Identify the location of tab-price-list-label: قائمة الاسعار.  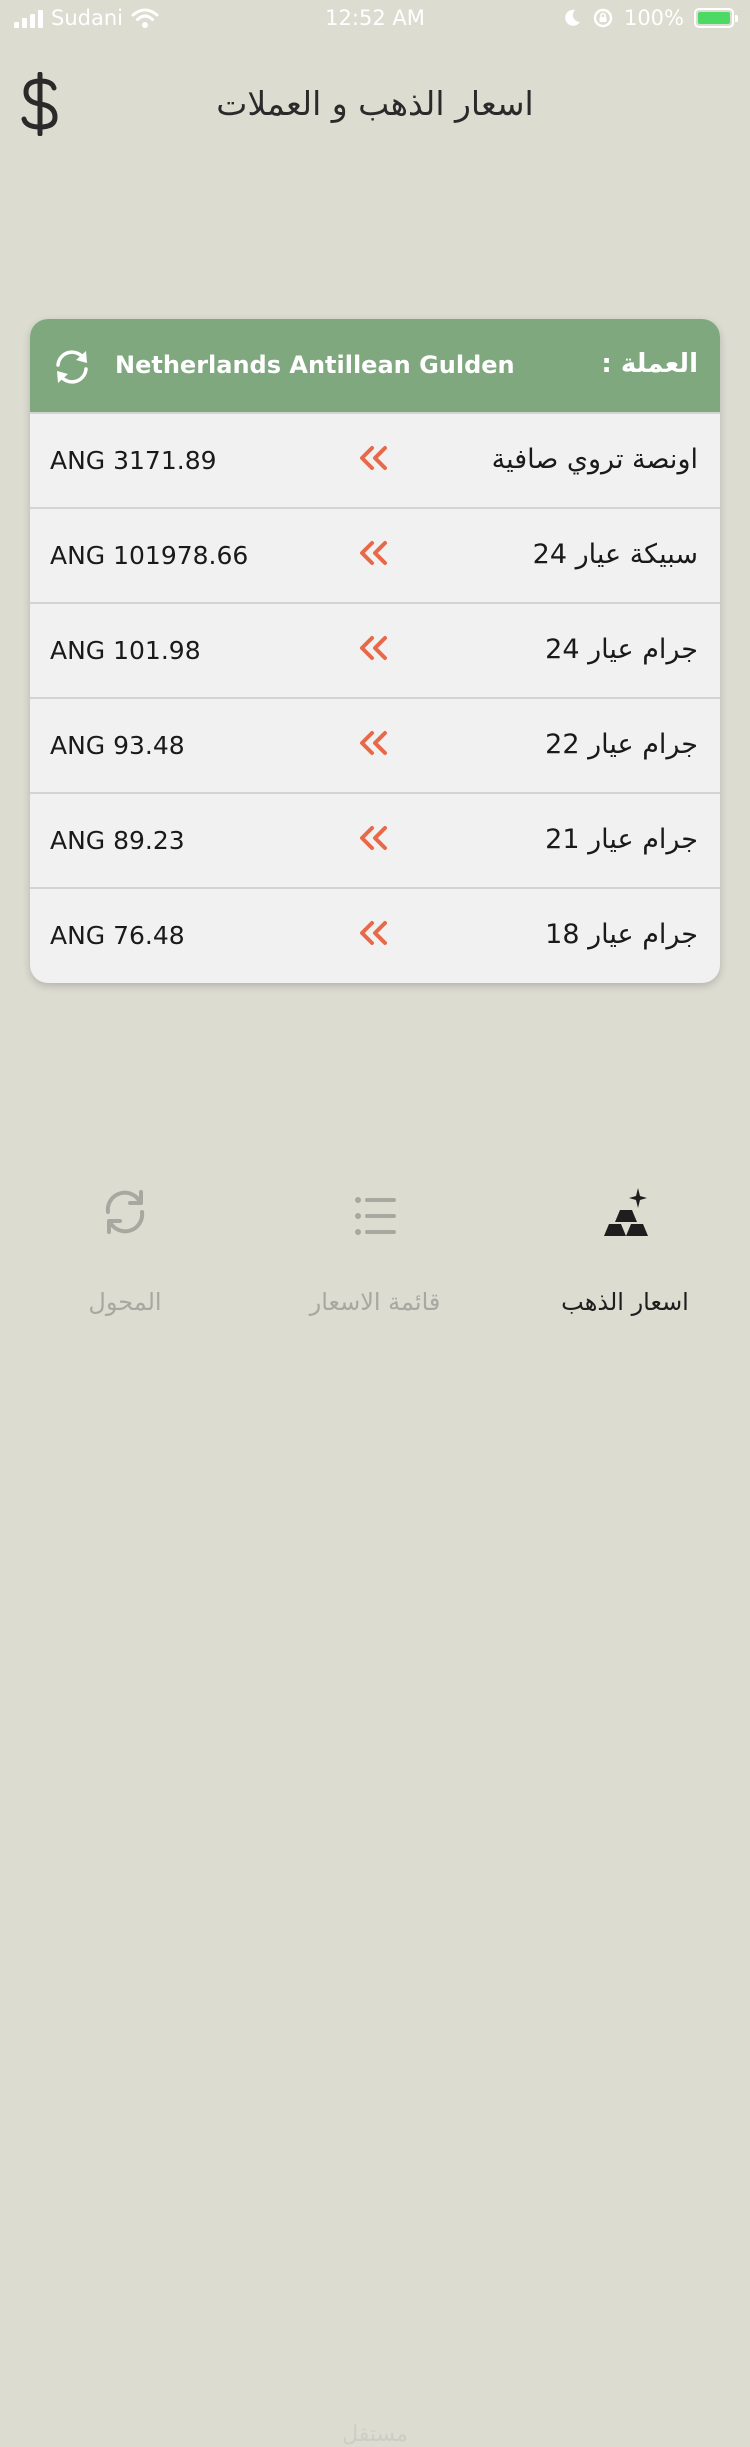
(375, 1302).